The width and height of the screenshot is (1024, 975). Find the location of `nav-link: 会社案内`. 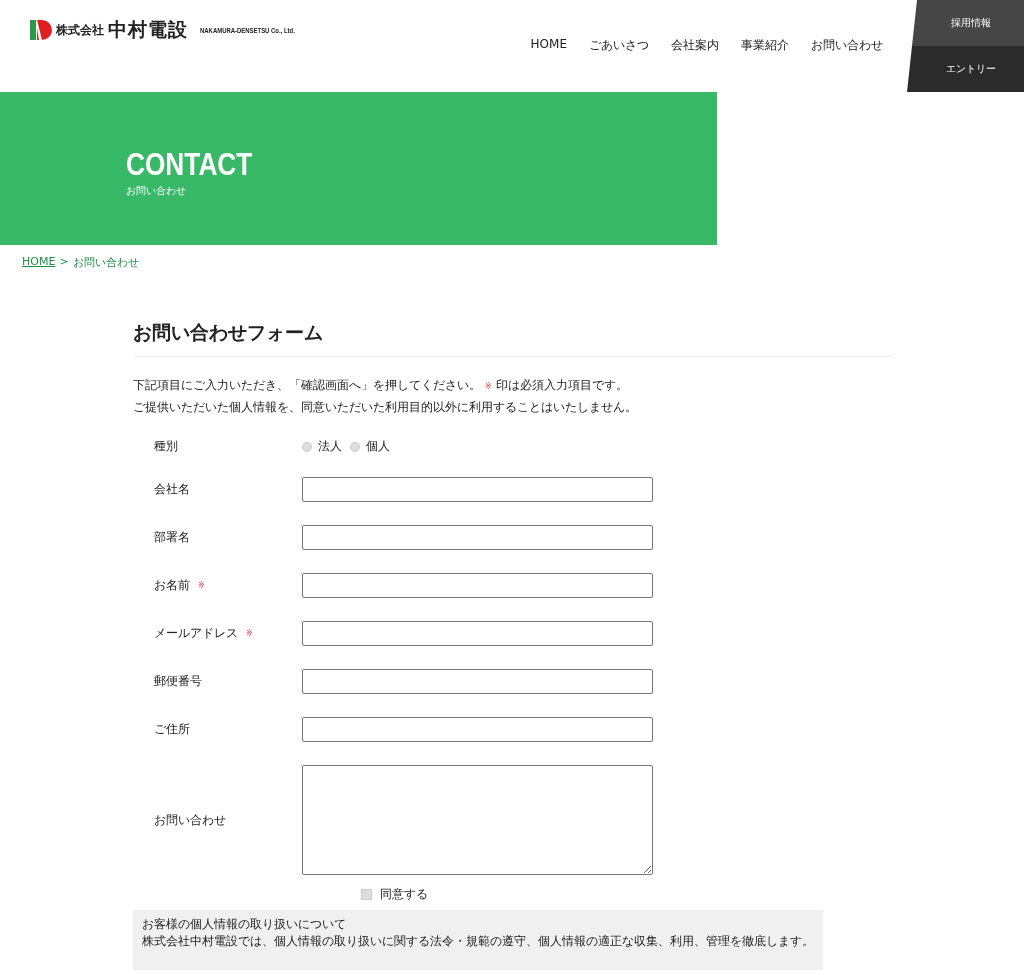

nav-link: 会社案内 is located at coordinates (695, 45).